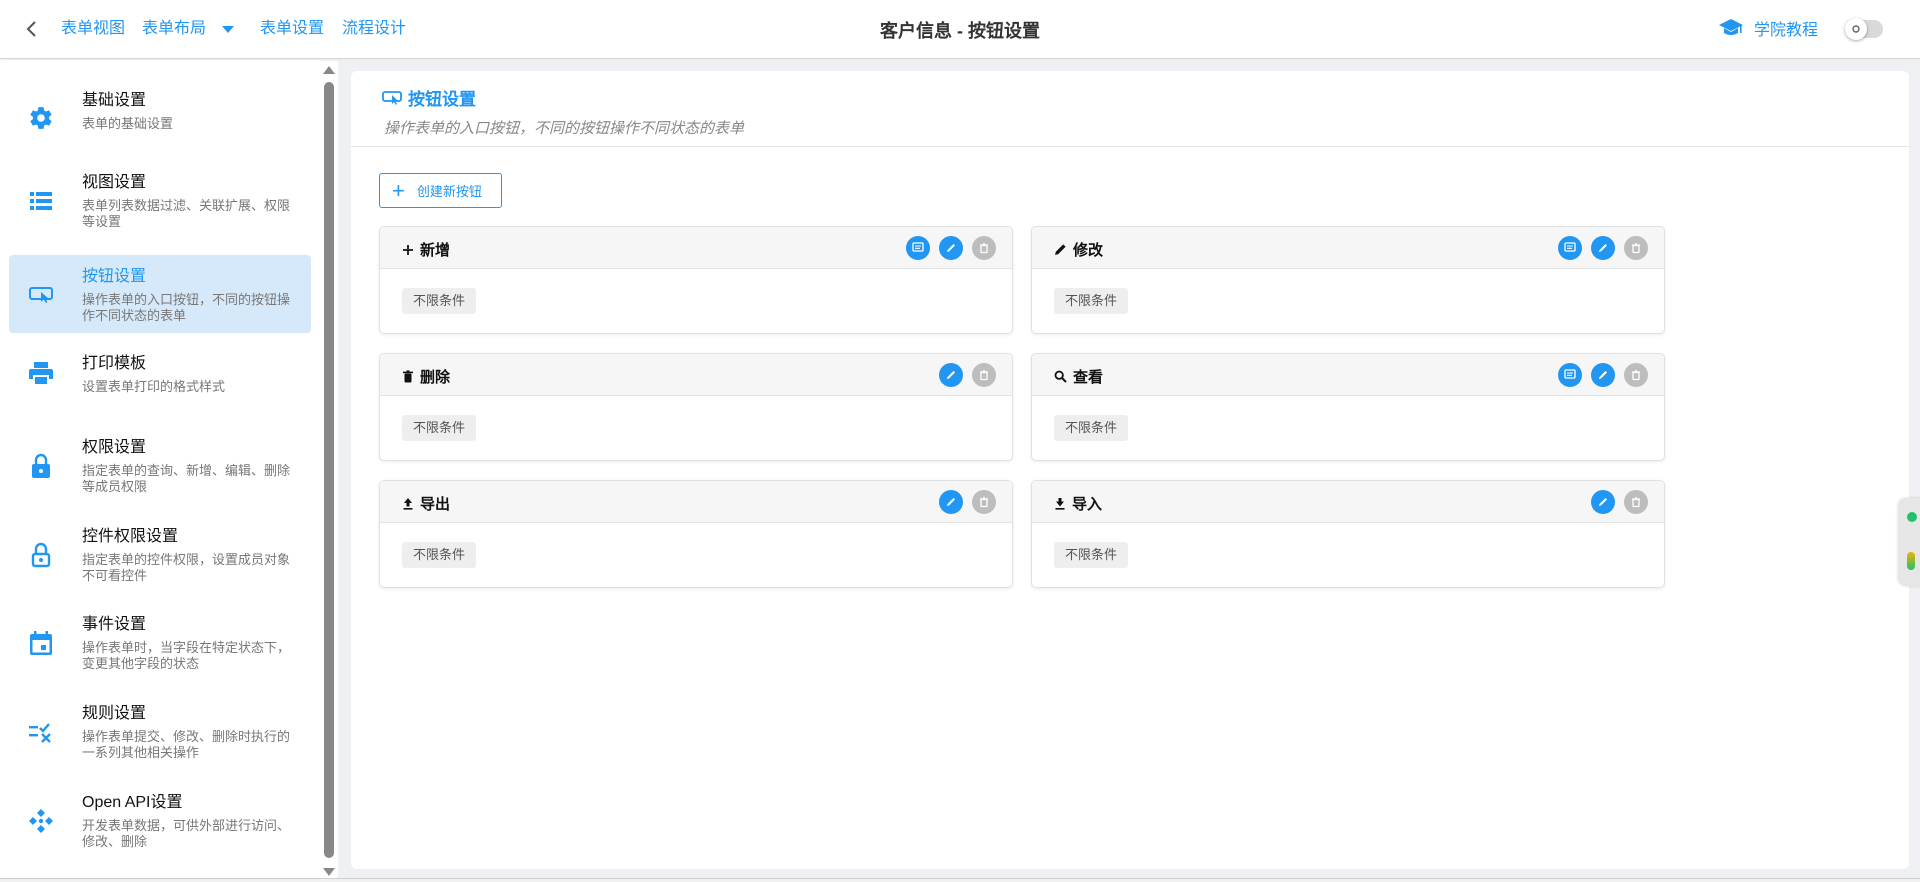  I want to click on sidebar-item-title: 规则设置, so click(114, 713).